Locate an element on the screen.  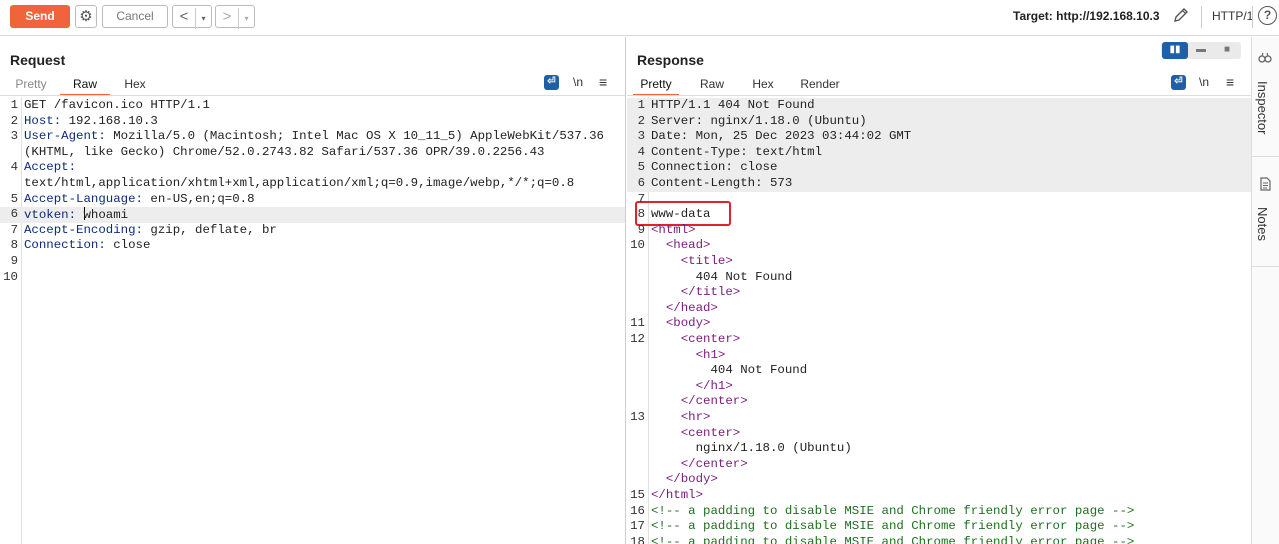
sidebar-item-inspector: Inspector is located at coordinates (1265, 97).